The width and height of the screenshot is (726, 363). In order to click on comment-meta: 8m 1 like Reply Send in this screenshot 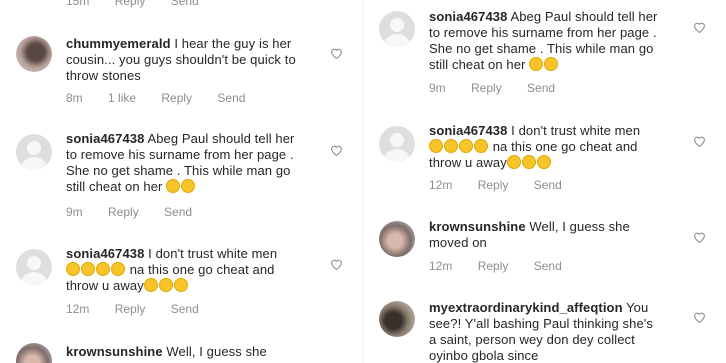, I will do `click(166, 98)`.